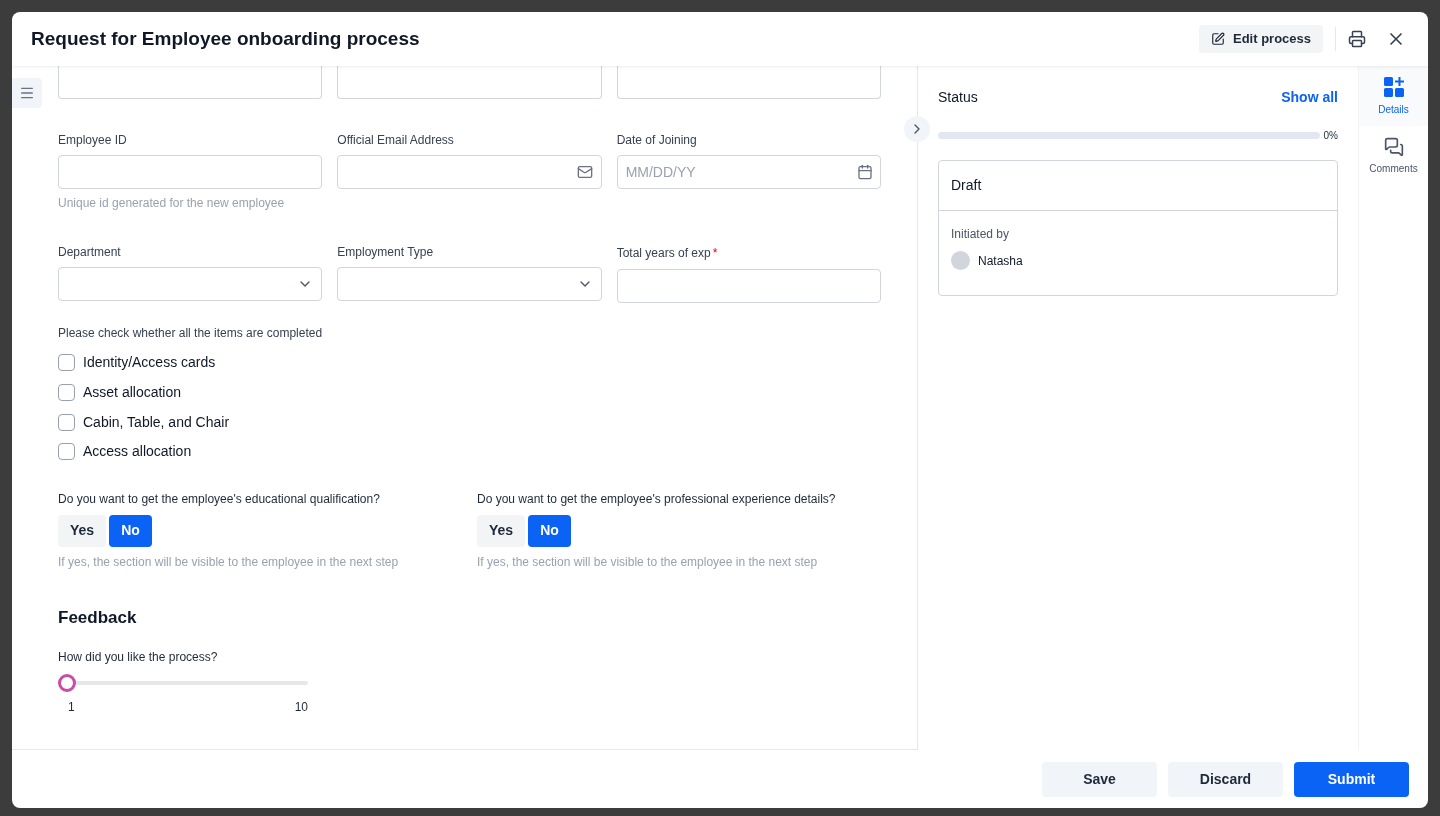 Image resolution: width=1440 pixels, height=816 pixels. What do you see at coordinates (1309, 97) in the screenshot?
I see `show-all-link: Show all` at bounding box center [1309, 97].